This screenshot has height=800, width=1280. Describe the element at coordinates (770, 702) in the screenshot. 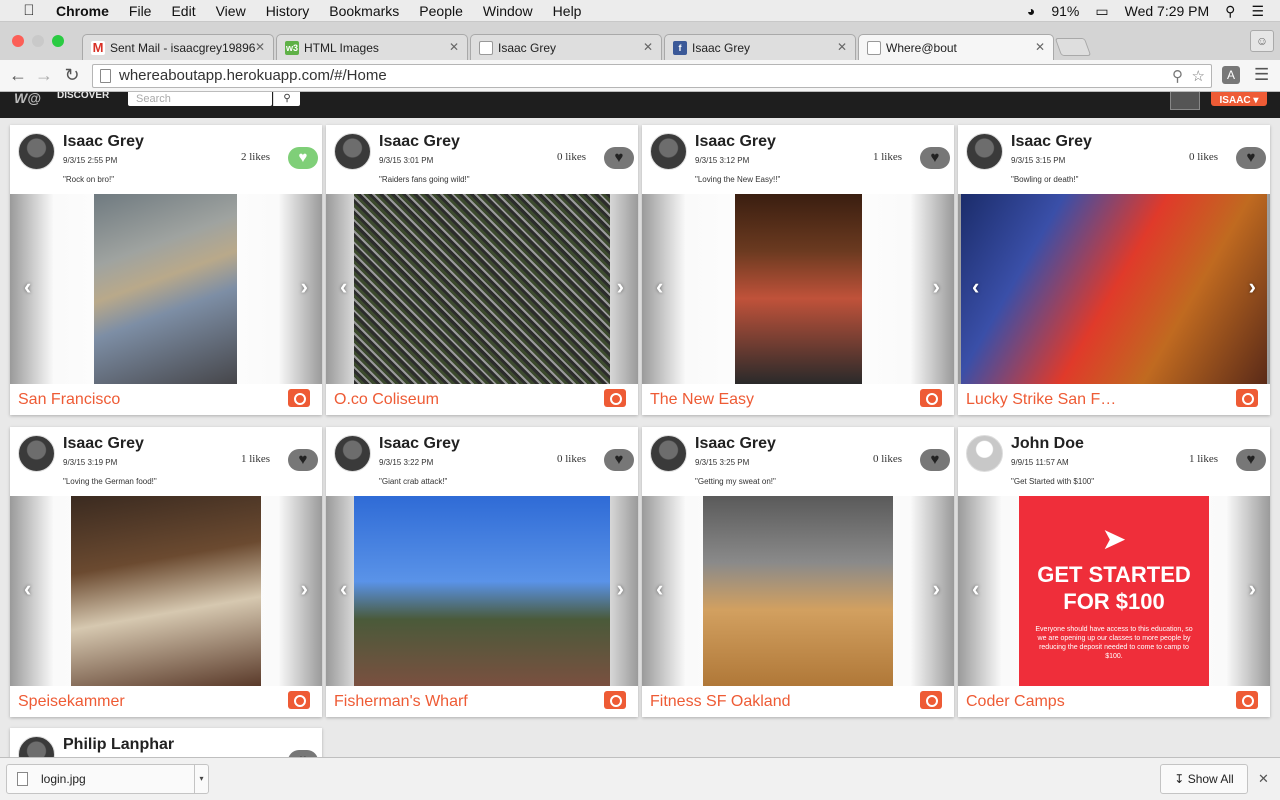

I see `post-location: Fitness SF Oakland` at that location.